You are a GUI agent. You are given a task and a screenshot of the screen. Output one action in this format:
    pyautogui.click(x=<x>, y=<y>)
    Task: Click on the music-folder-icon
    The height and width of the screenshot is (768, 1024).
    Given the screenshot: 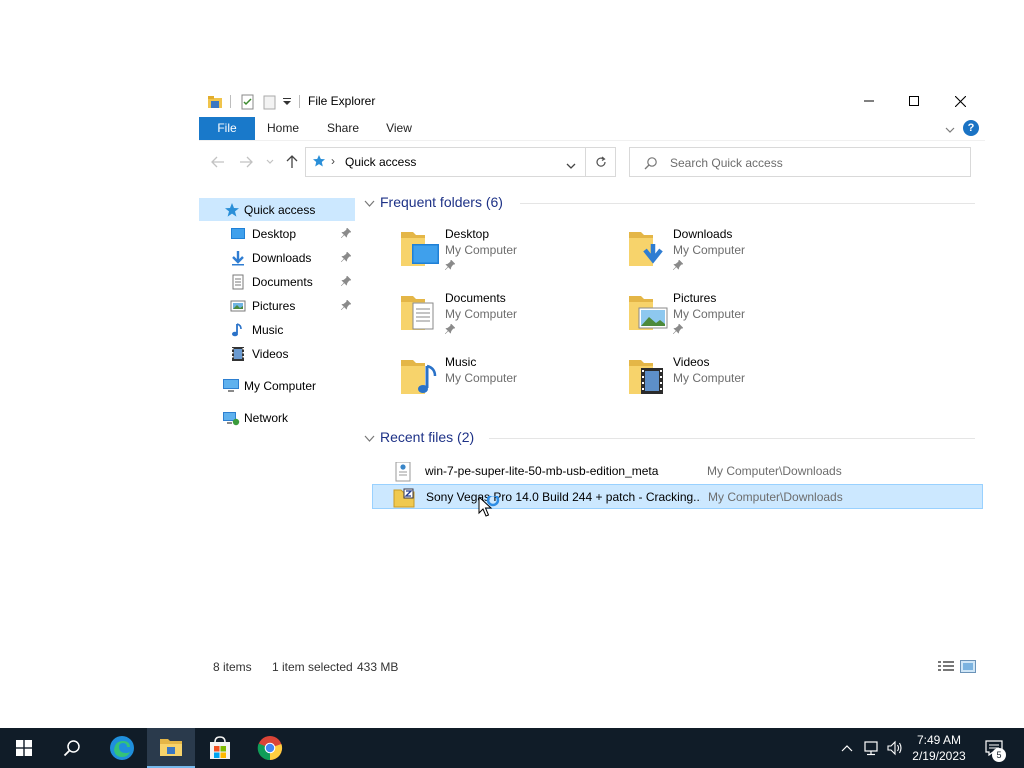 What is the action you would take?
    pyautogui.click(x=421, y=376)
    